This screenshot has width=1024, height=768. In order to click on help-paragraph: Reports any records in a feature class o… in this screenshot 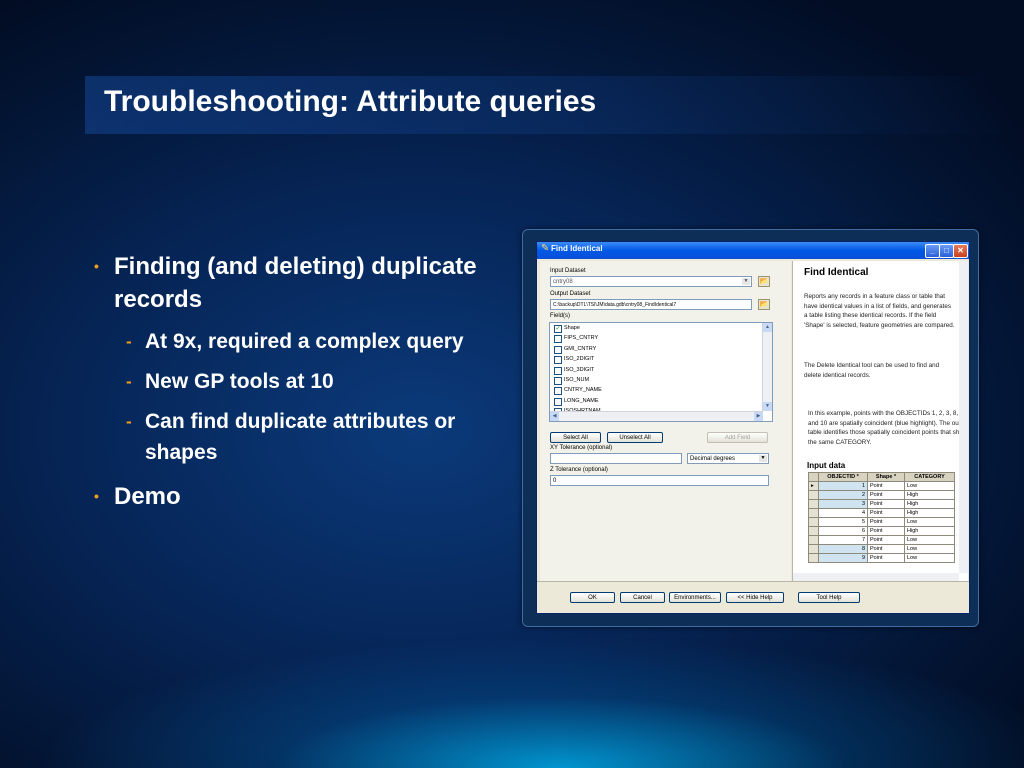, I will do `click(879, 311)`.